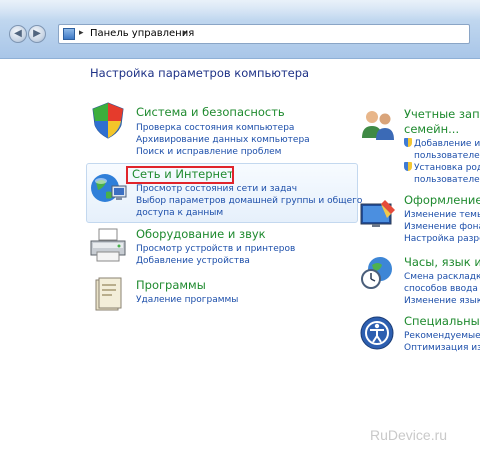 The image size is (480, 459). Describe the element at coordinates (249, 189) in the screenshot. I see `category-link: Просмотр состояния сети и задач` at that location.